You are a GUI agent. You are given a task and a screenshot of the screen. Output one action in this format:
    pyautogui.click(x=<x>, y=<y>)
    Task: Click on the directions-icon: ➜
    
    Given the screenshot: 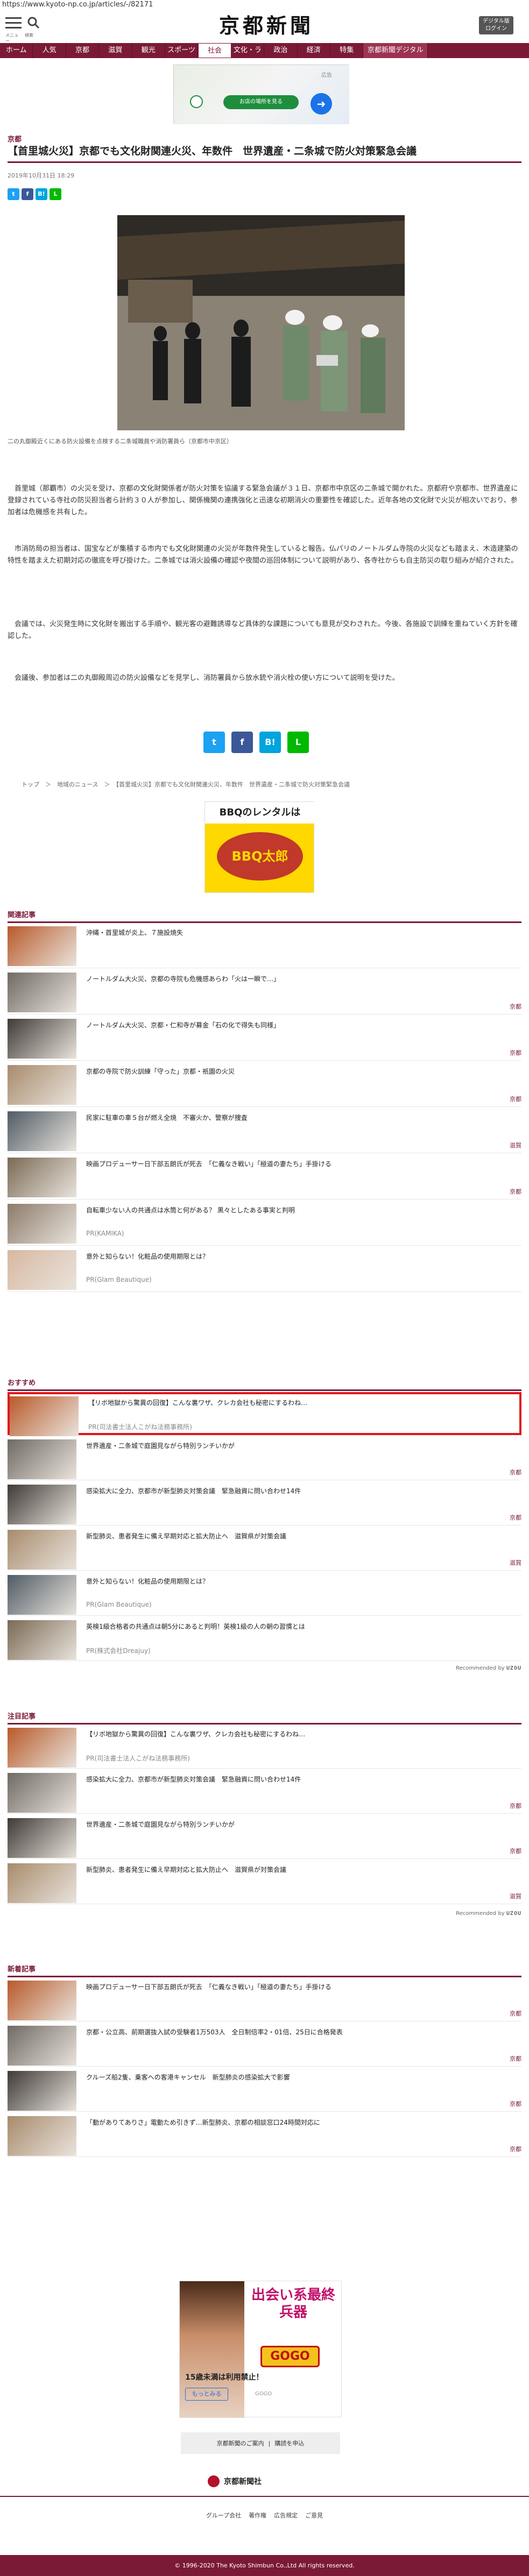 What is the action you would take?
    pyautogui.click(x=321, y=104)
    